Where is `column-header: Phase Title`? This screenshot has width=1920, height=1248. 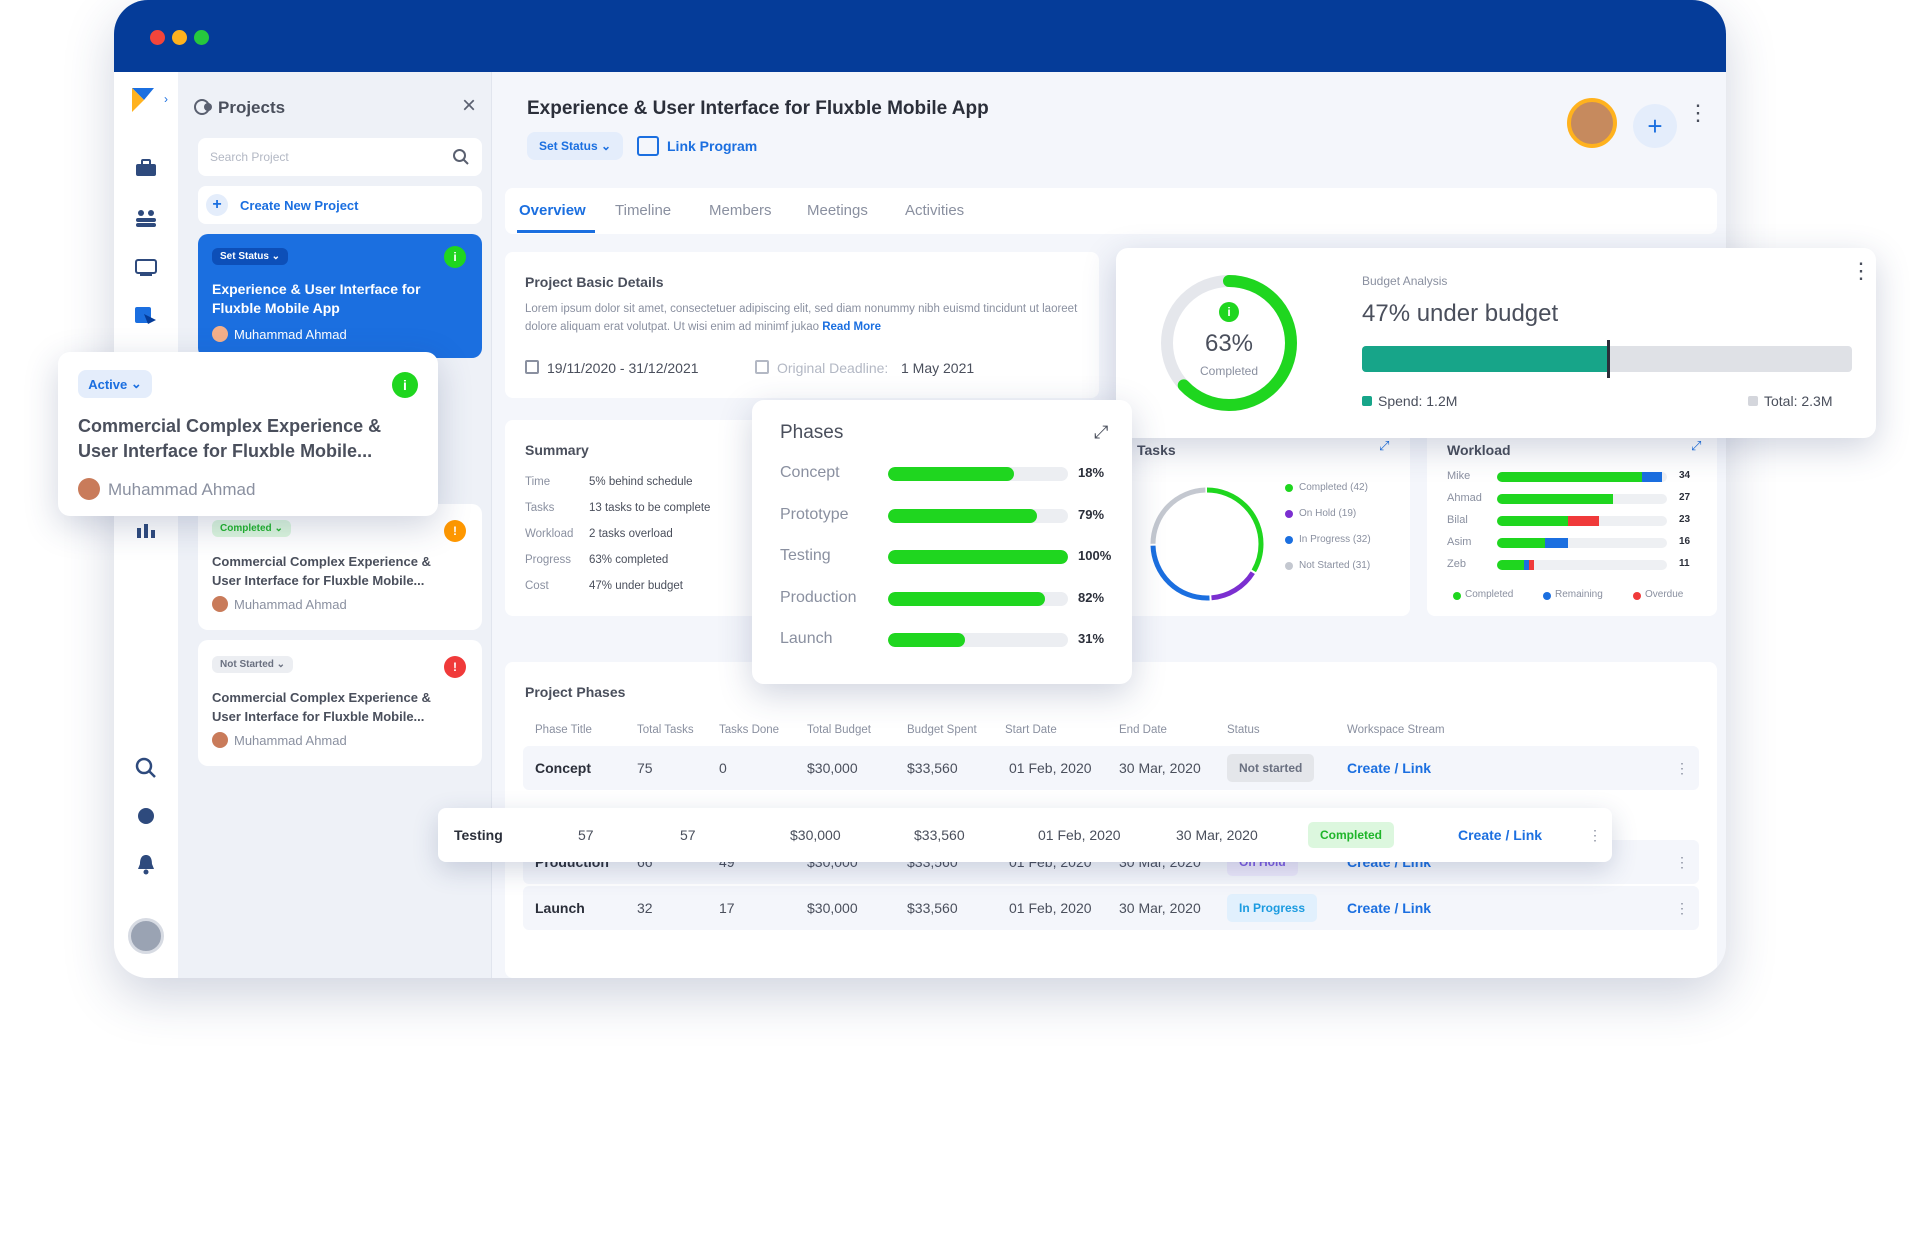
column-header: Phase Title is located at coordinates (563, 730).